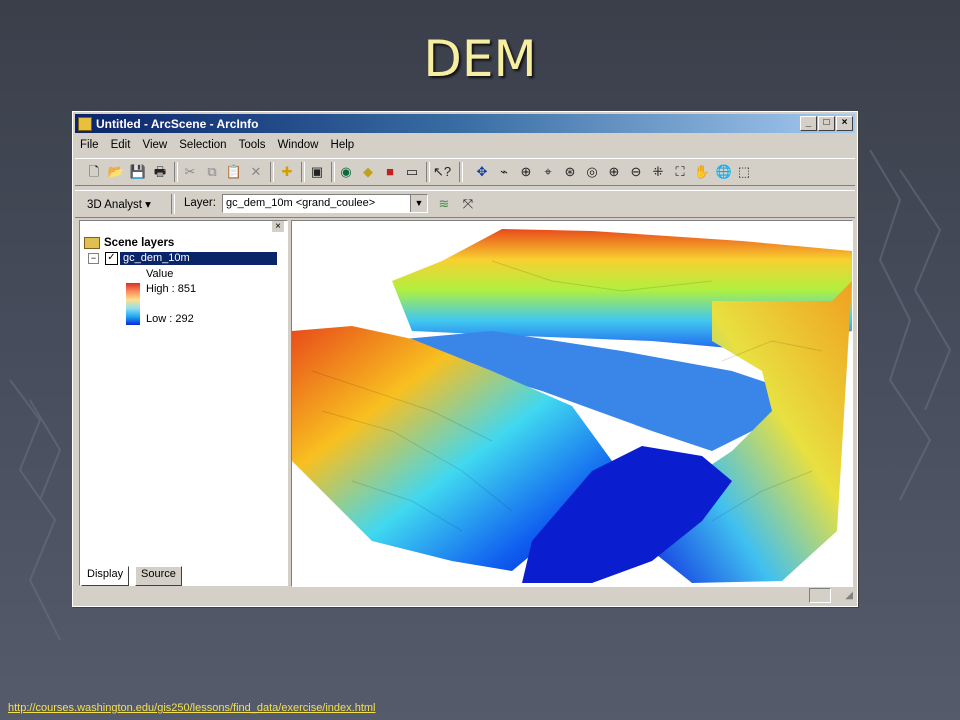 The width and height of the screenshot is (960, 720). Describe the element at coordinates (116, 172) in the screenshot. I see `open-icon: 📂` at that location.